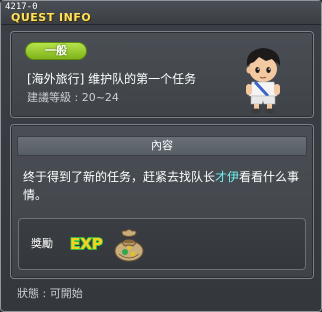  I want to click on exp-text: EXP, so click(86, 244).